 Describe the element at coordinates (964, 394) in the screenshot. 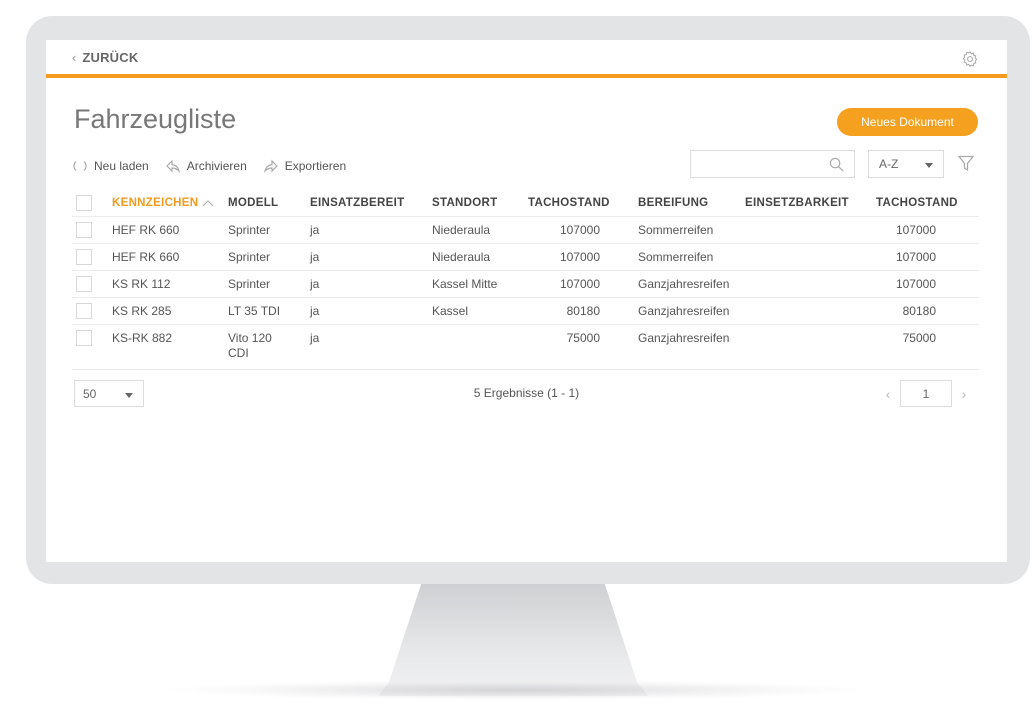

I see `next-page-button: ›` at that location.